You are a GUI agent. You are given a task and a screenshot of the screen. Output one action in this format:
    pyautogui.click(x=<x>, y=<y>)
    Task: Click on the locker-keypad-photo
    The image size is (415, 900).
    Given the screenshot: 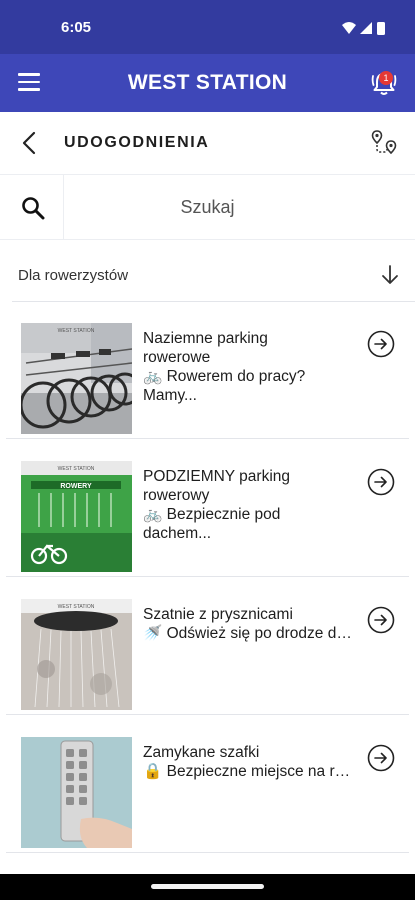 What is the action you would take?
    pyautogui.click(x=76, y=792)
    